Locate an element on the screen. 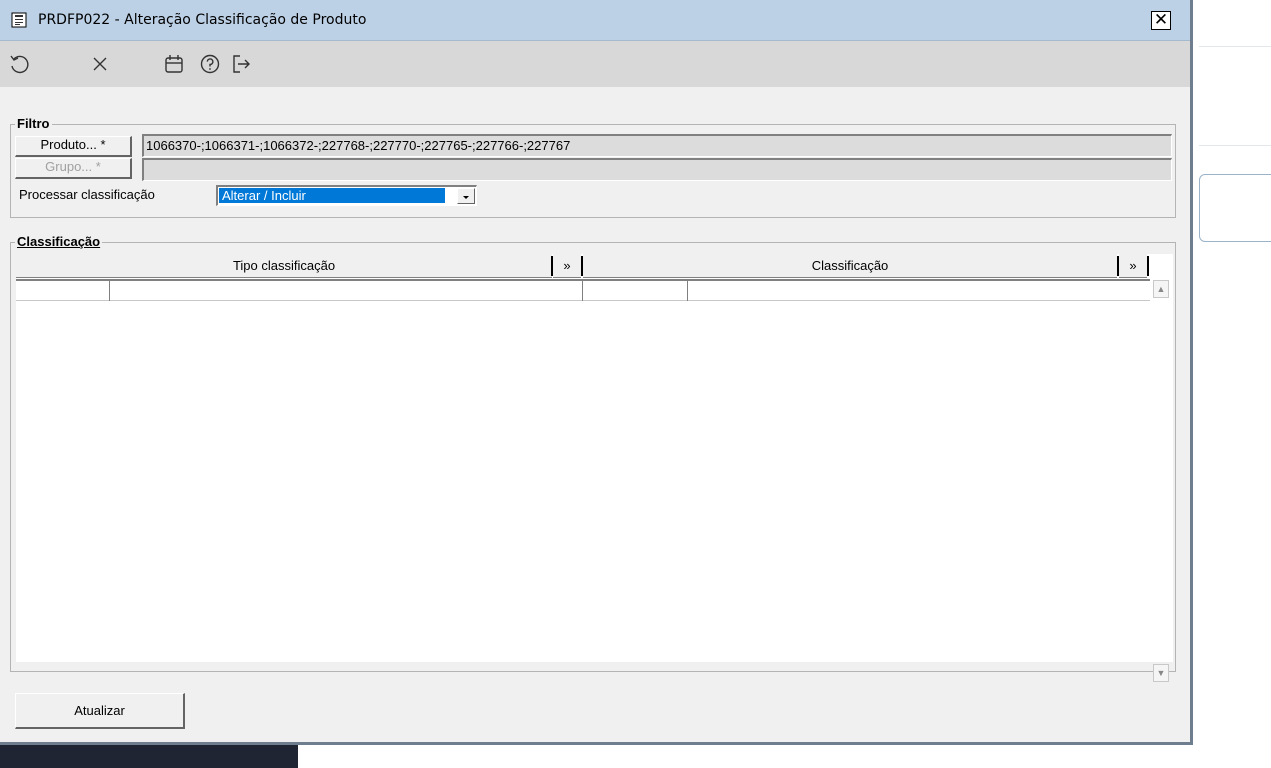 The image size is (1271, 768). background-text-fragment is located at coordinates (1237, 2).